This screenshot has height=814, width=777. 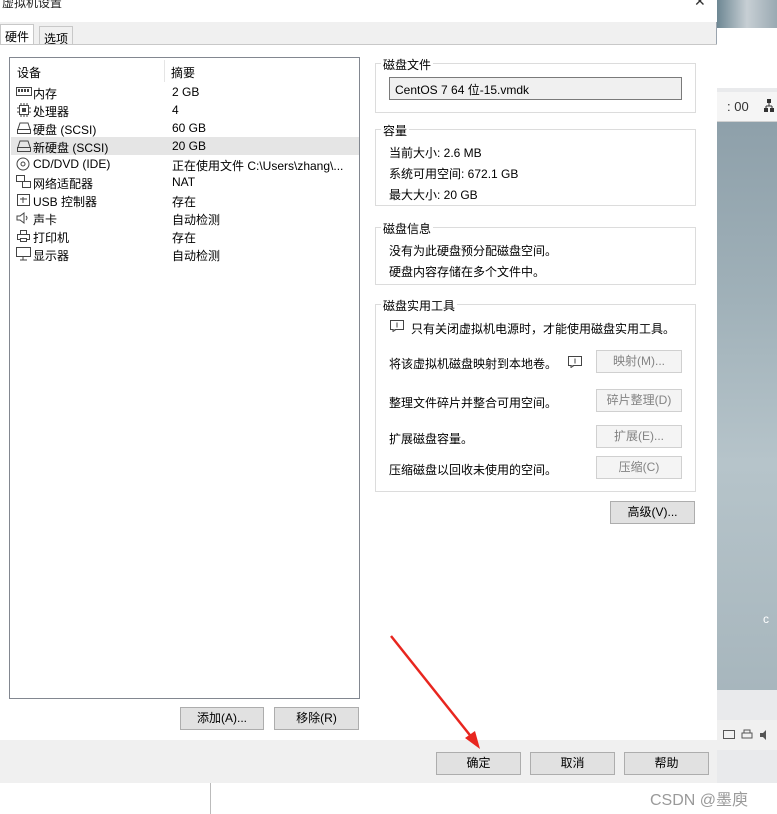 What do you see at coordinates (164, 71) in the screenshot?
I see `column-separator` at bounding box center [164, 71].